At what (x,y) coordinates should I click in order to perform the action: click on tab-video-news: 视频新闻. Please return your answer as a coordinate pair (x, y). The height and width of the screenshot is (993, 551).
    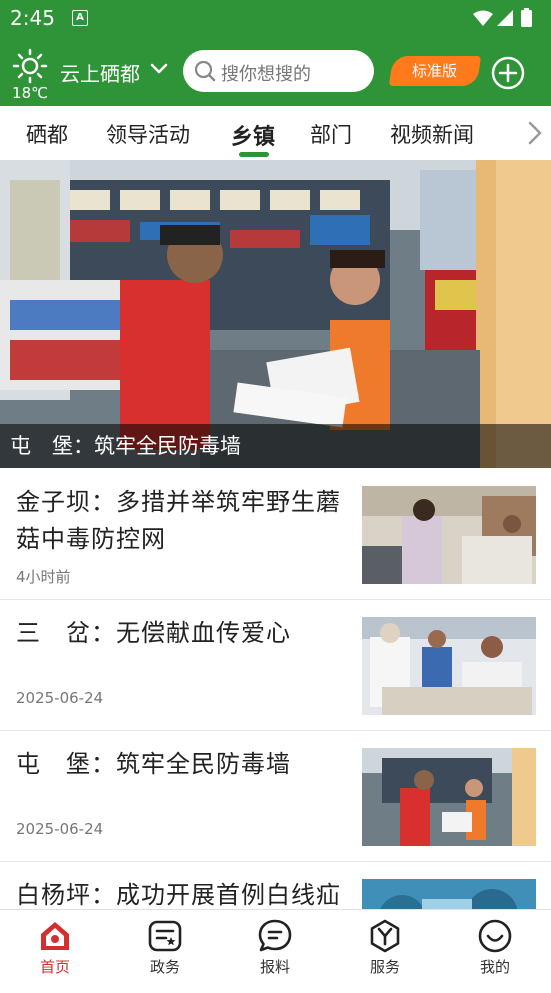
    Looking at the image, I should click on (432, 134).